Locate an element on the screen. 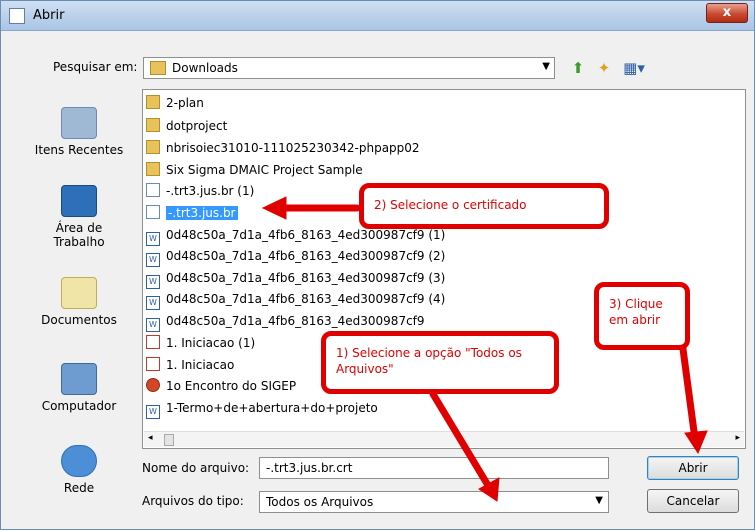 The height and width of the screenshot is (531, 755). arrow-to-filetype is located at coordinates (461, 440).